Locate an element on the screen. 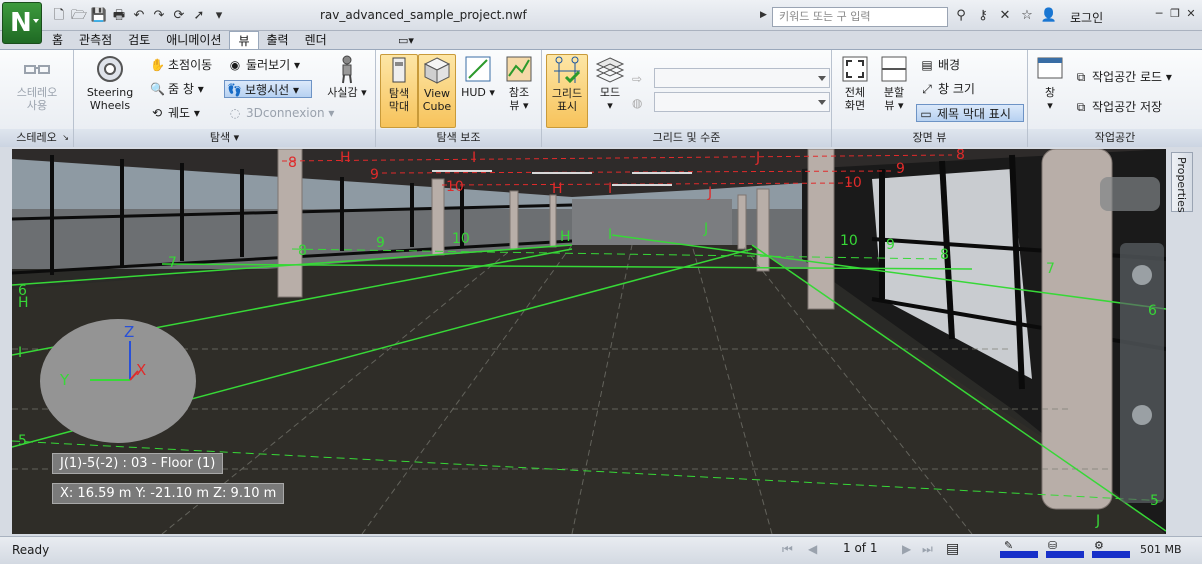 The image size is (1202, 564). dialog-launcher-icon: ↘ is located at coordinates (65, 138).